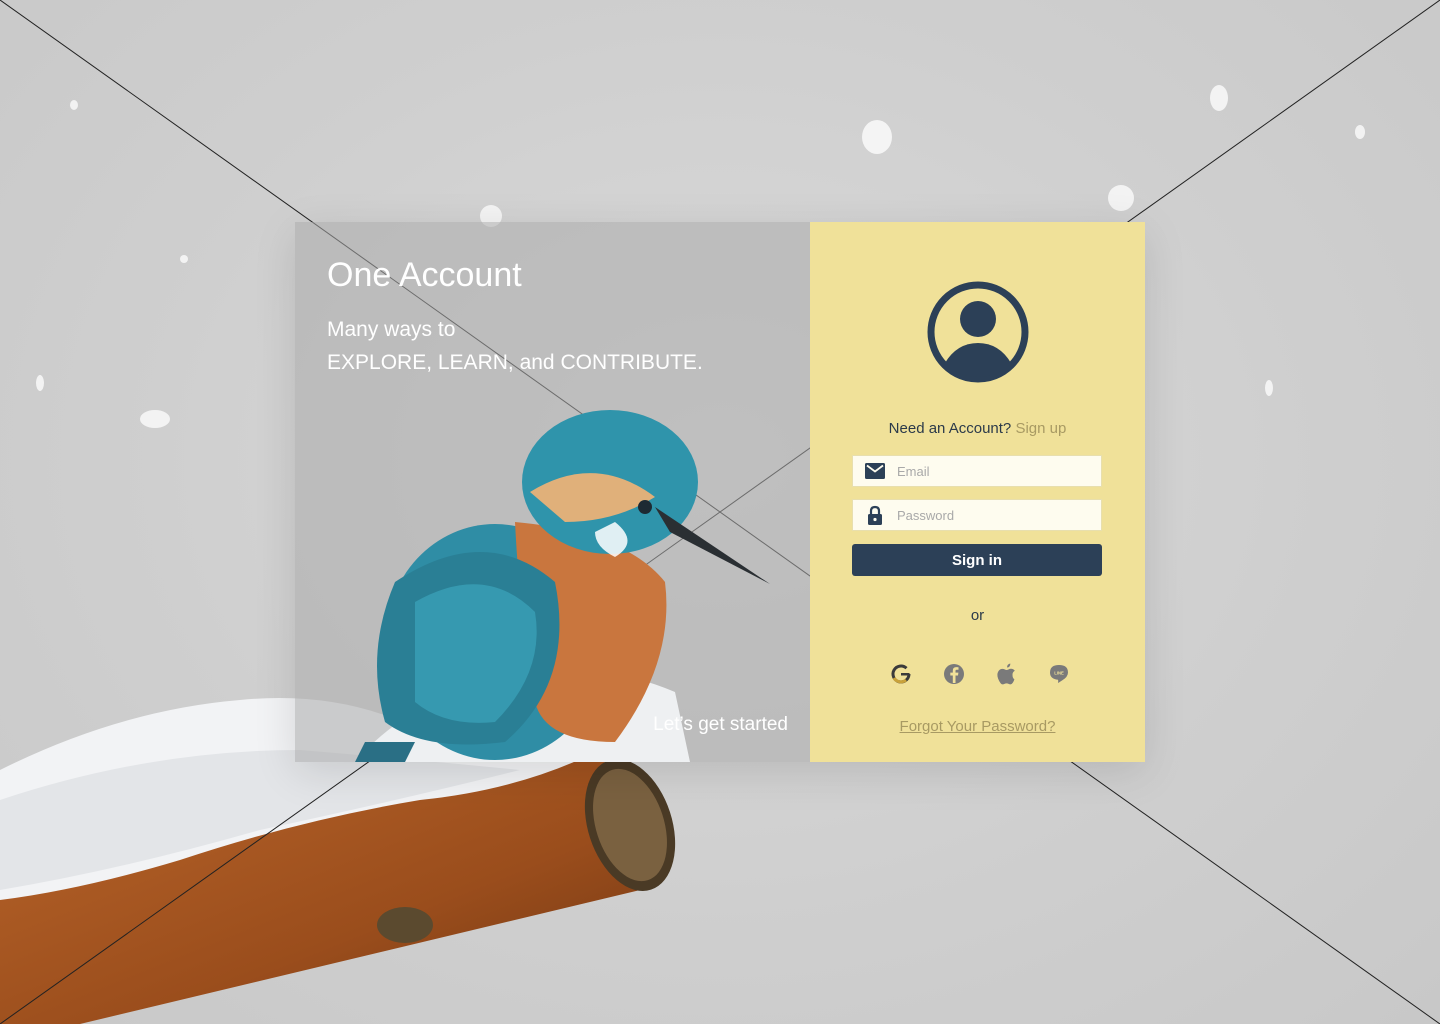  I want to click on brand-subtitle-line1: Many ways to, so click(391, 329).